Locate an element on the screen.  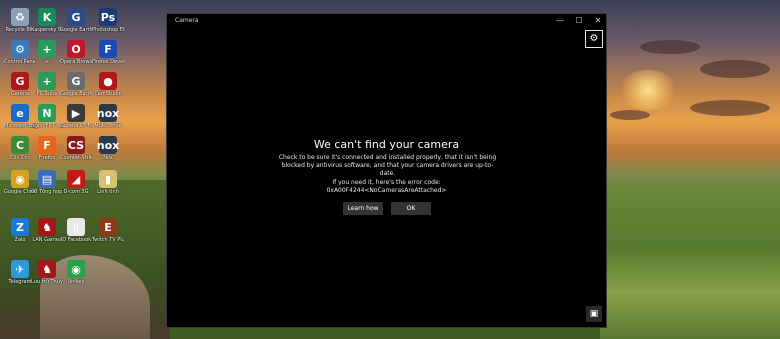
desktop-icon: F Firefox is located at coordinates (47, 148).